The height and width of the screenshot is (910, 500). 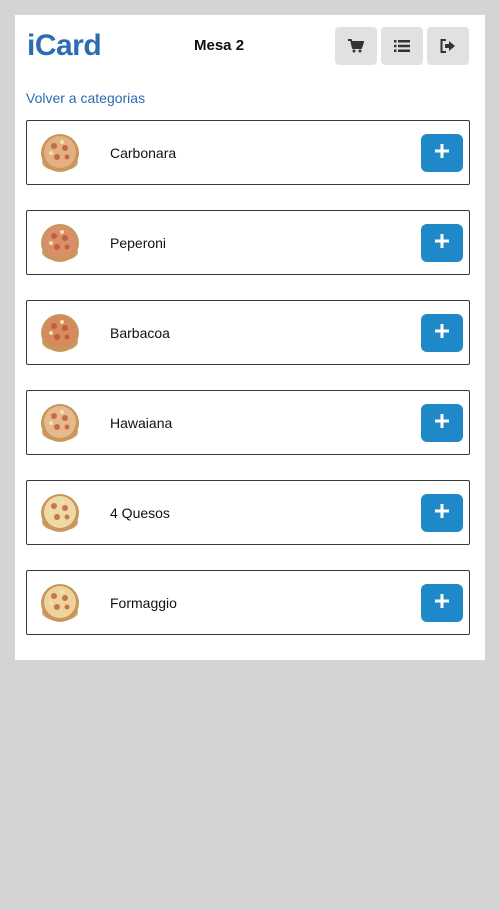 What do you see at coordinates (140, 513) in the screenshot?
I see `product-name: 4 Quesos` at bounding box center [140, 513].